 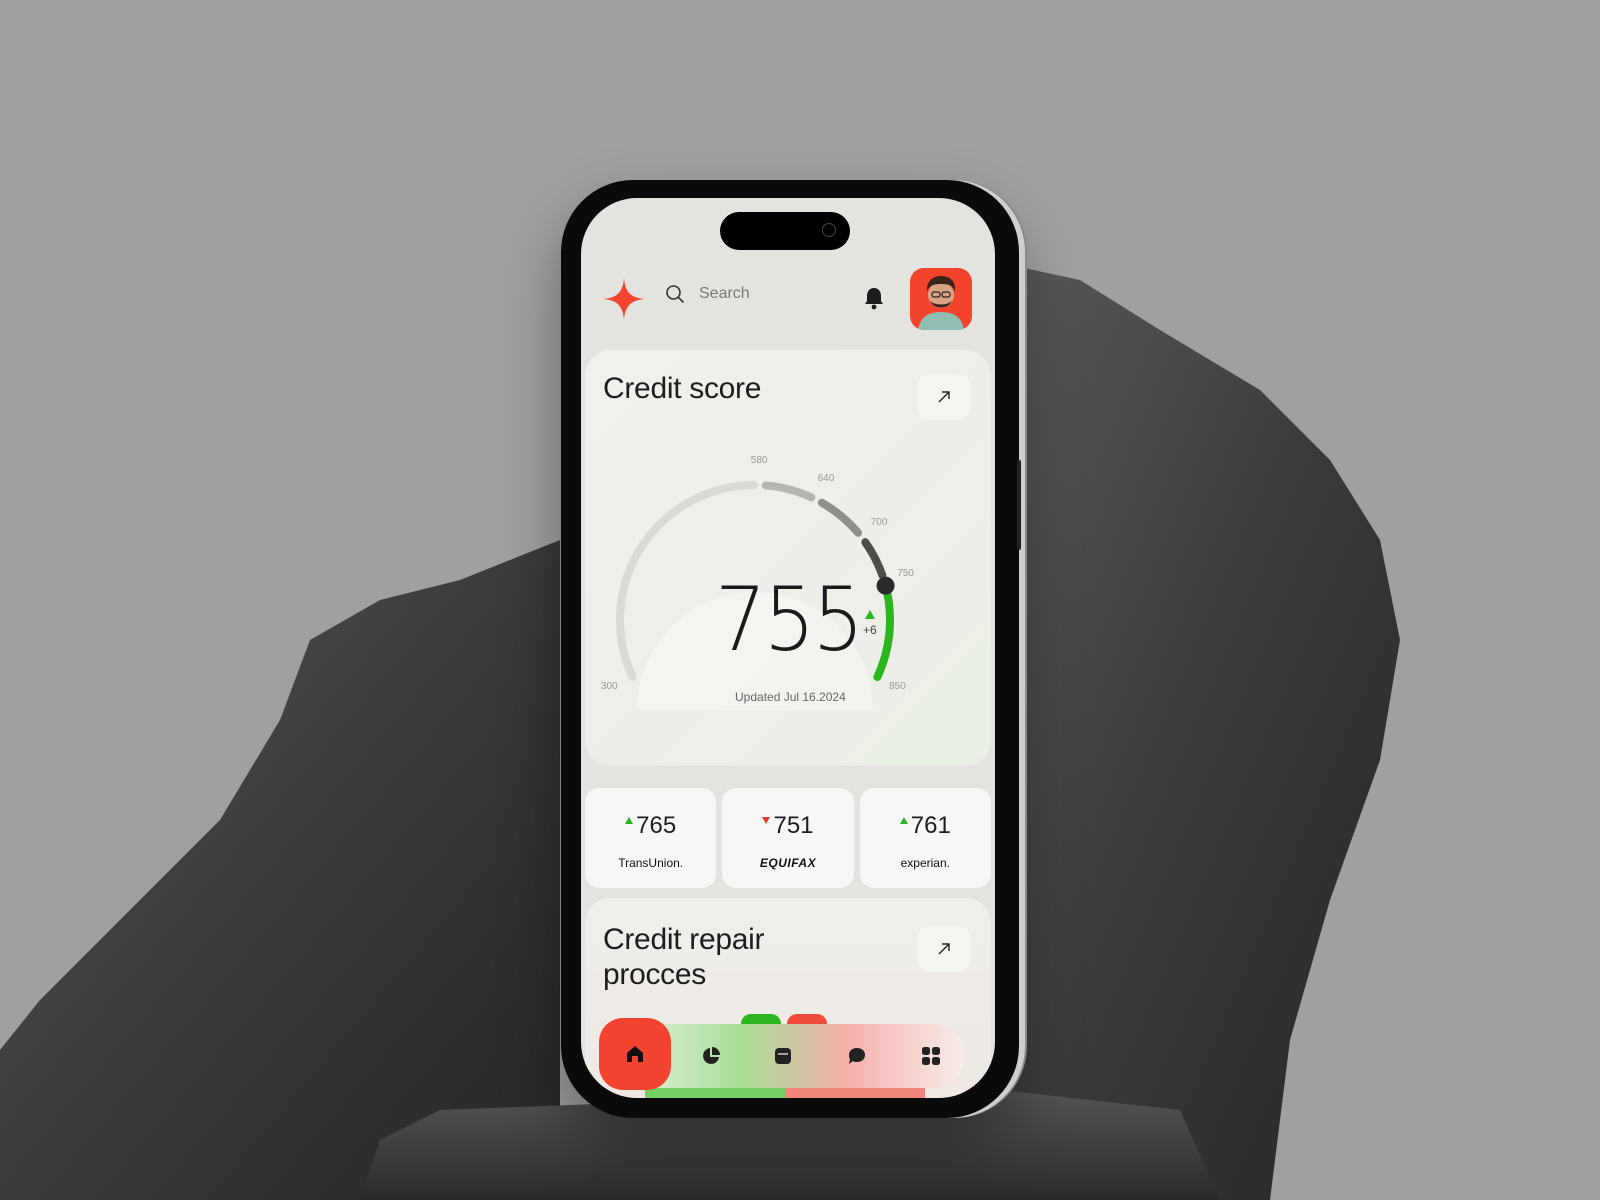 I want to click on experian-logo: experian., so click(x=925, y=863).